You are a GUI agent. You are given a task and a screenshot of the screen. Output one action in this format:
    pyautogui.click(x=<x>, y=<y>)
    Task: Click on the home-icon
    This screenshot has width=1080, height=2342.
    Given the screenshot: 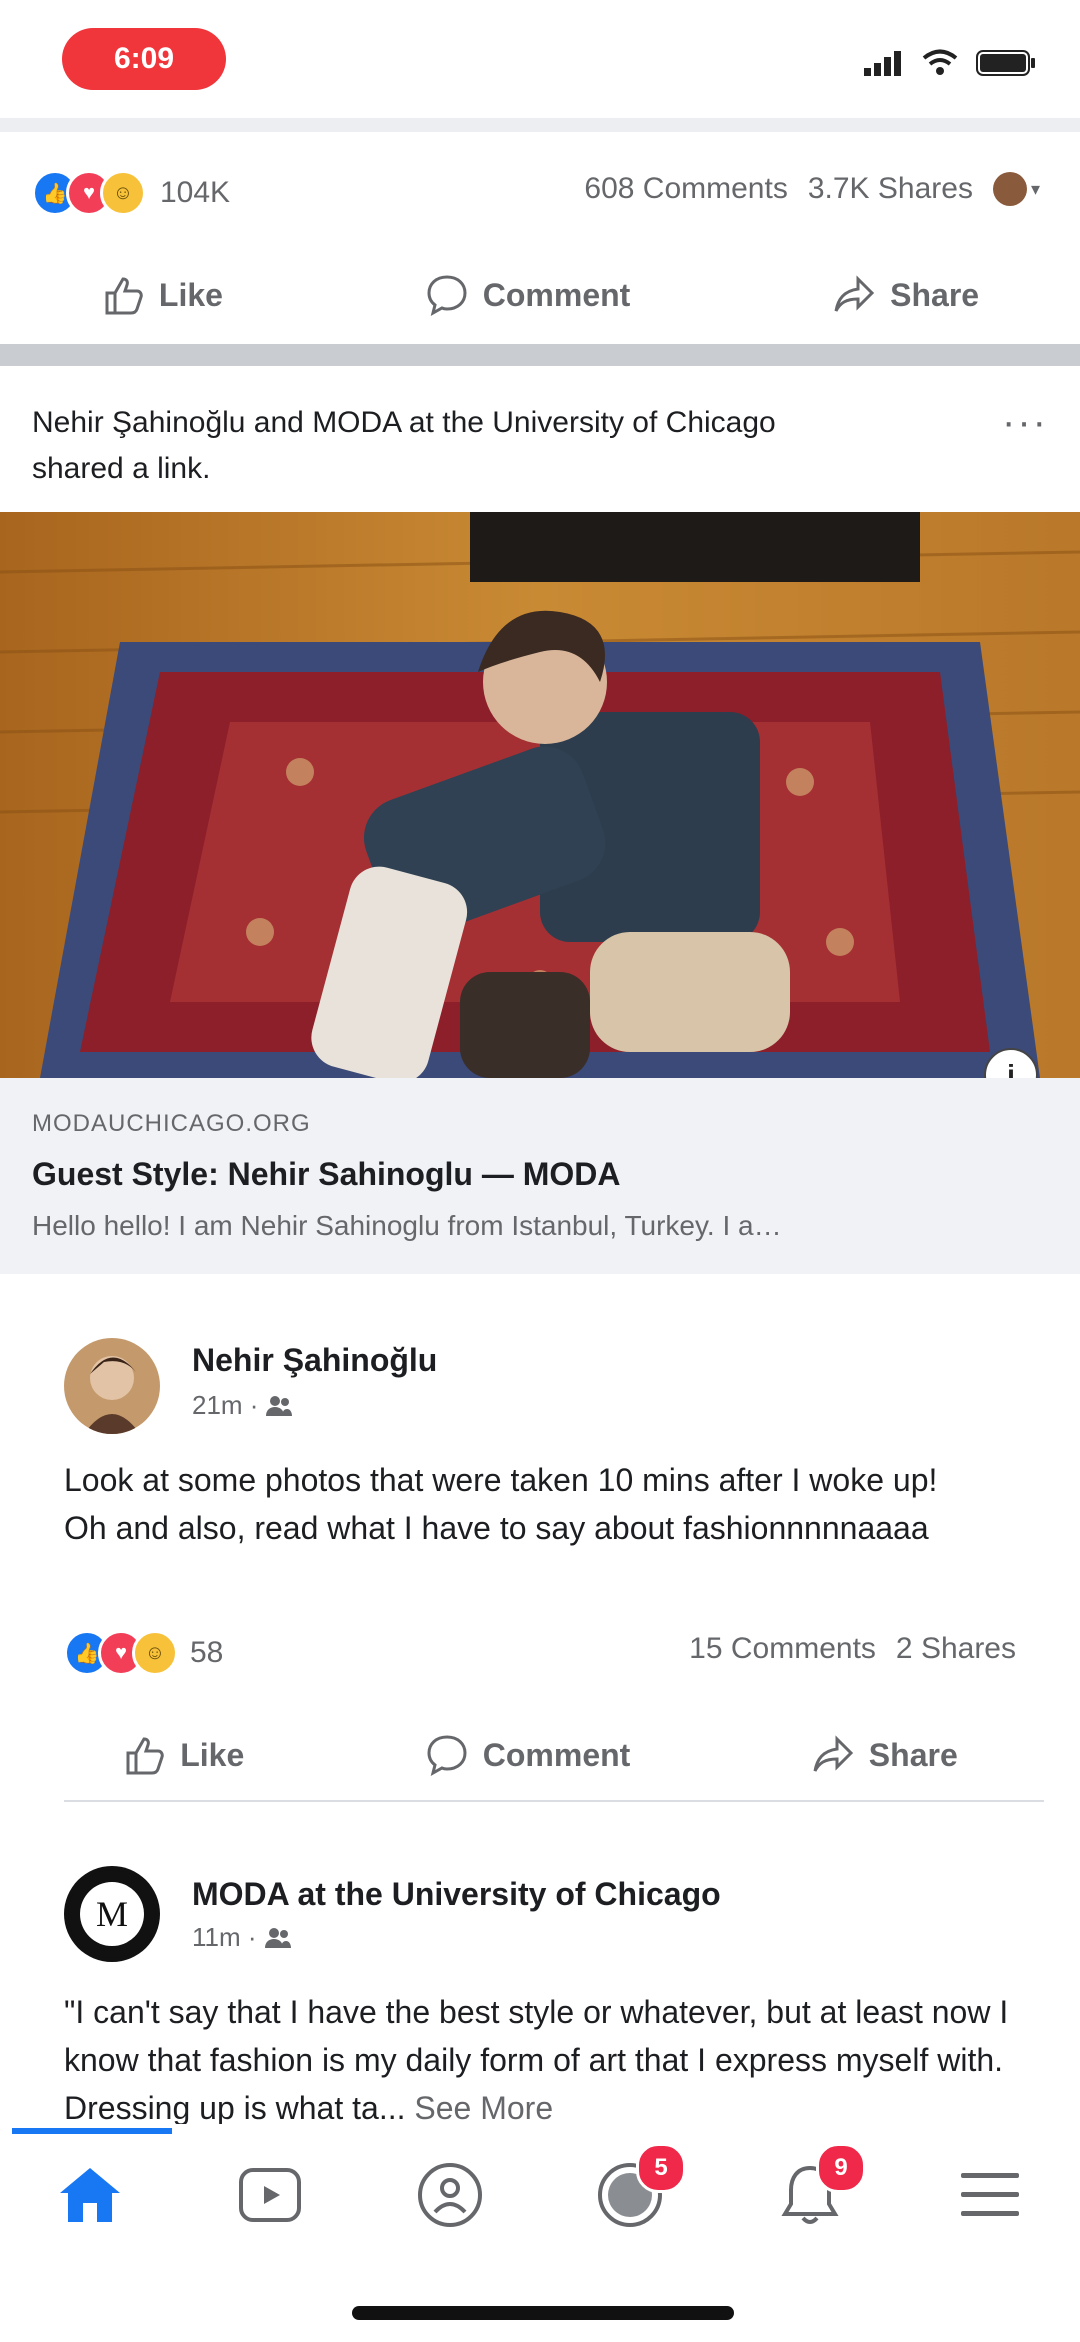 What is the action you would take?
    pyautogui.click(x=90, y=2195)
    